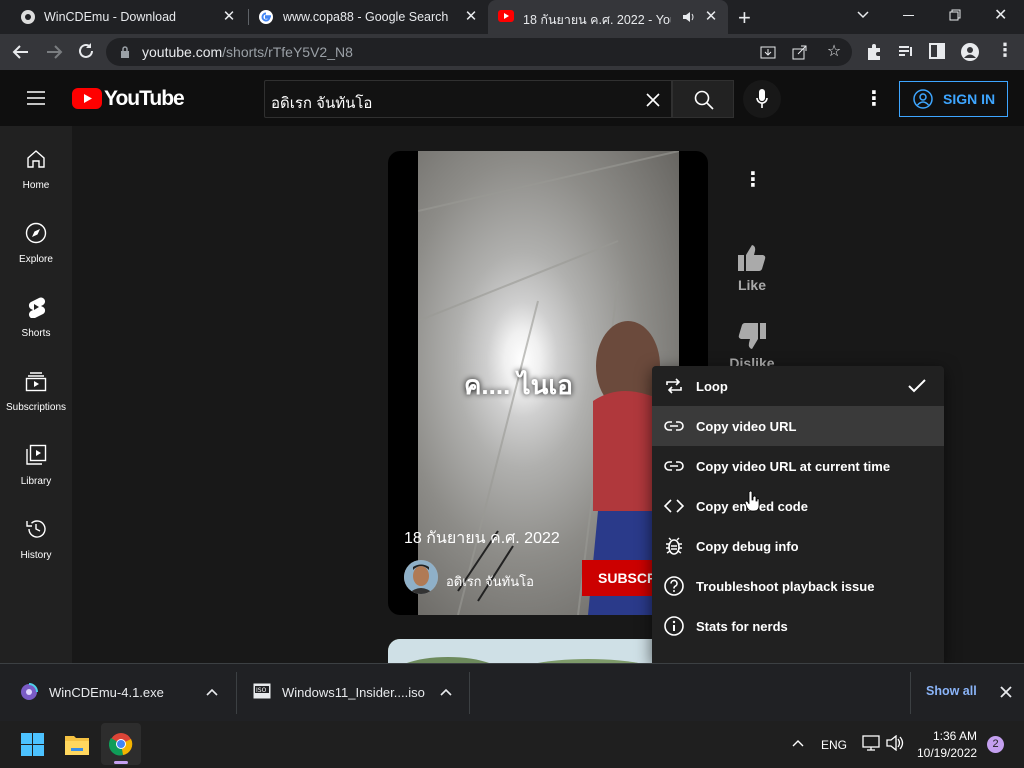 The image size is (1024, 768). What do you see at coordinates (261, 690) in the screenshot?
I see `svg-text: ISO` at bounding box center [261, 690].